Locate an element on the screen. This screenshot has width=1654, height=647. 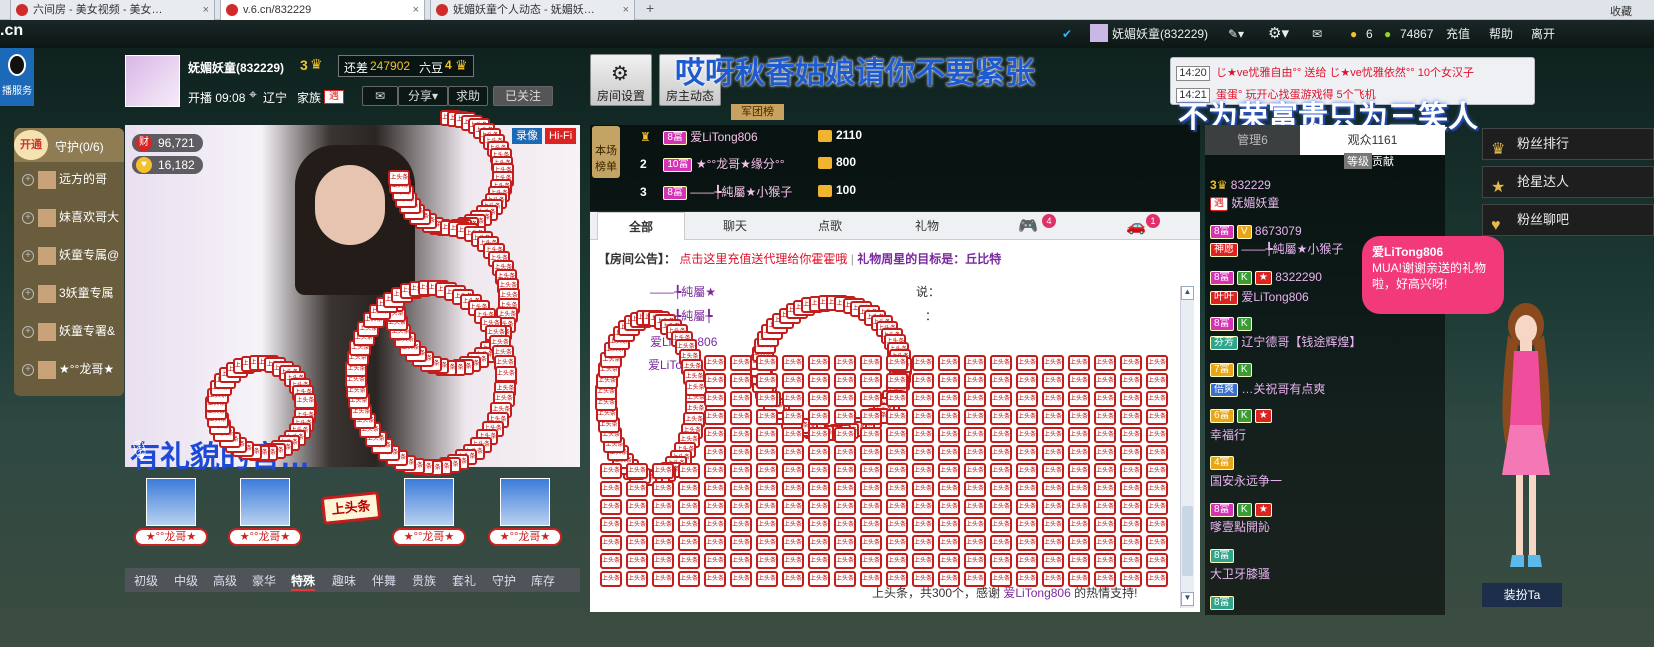
user-row-2: 遇 妩媚妖童 is located at coordinates (1244, 202).